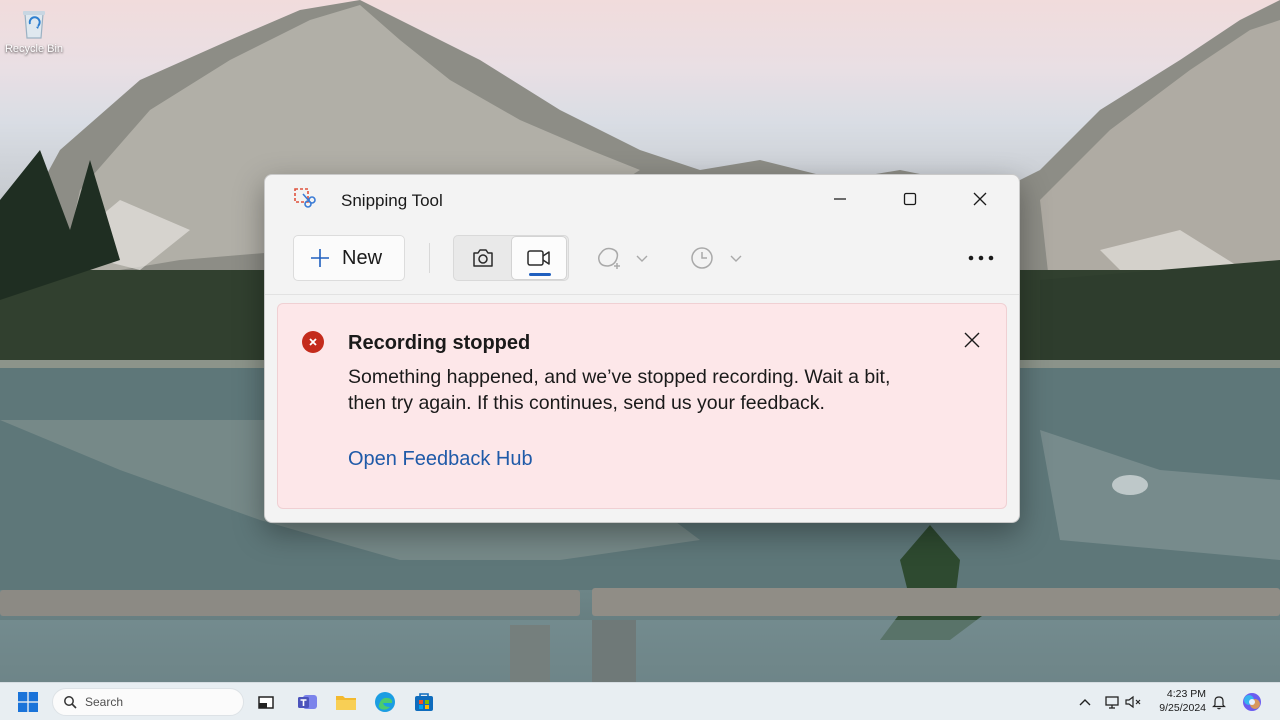 The height and width of the screenshot is (720, 1280). I want to click on taskbar-search-box: Search, so click(148, 702).